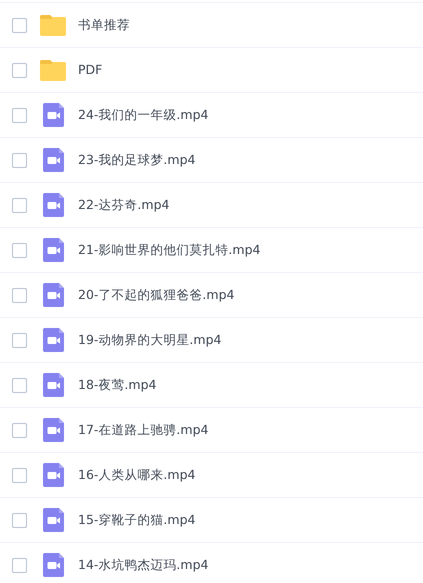 The width and height of the screenshot is (423, 583). What do you see at coordinates (124, 205) in the screenshot?
I see `file-name: 22-达芬奇.mp4` at bounding box center [124, 205].